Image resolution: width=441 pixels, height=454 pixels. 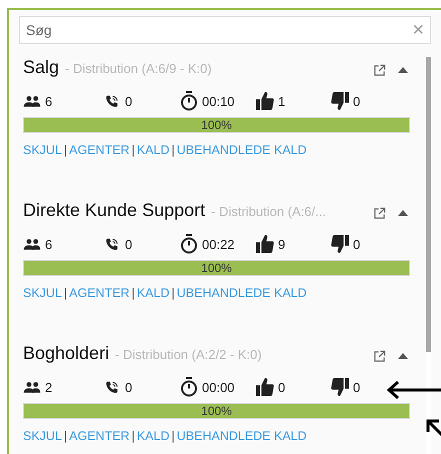 What do you see at coordinates (48, 387) in the screenshot?
I see `stat-value: 2` at bounding box center [48, 387].